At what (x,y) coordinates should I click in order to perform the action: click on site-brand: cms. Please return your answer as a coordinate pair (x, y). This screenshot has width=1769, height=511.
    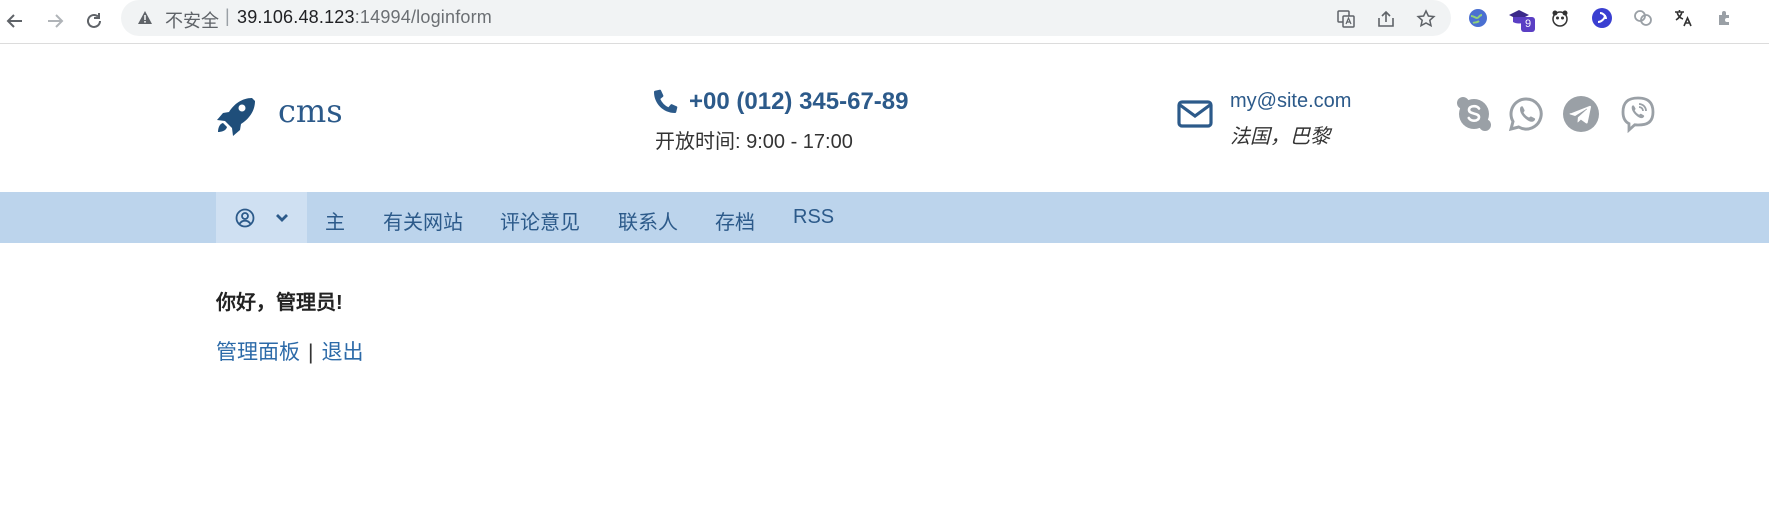
    Looking at the image, I should click on (310, 111).